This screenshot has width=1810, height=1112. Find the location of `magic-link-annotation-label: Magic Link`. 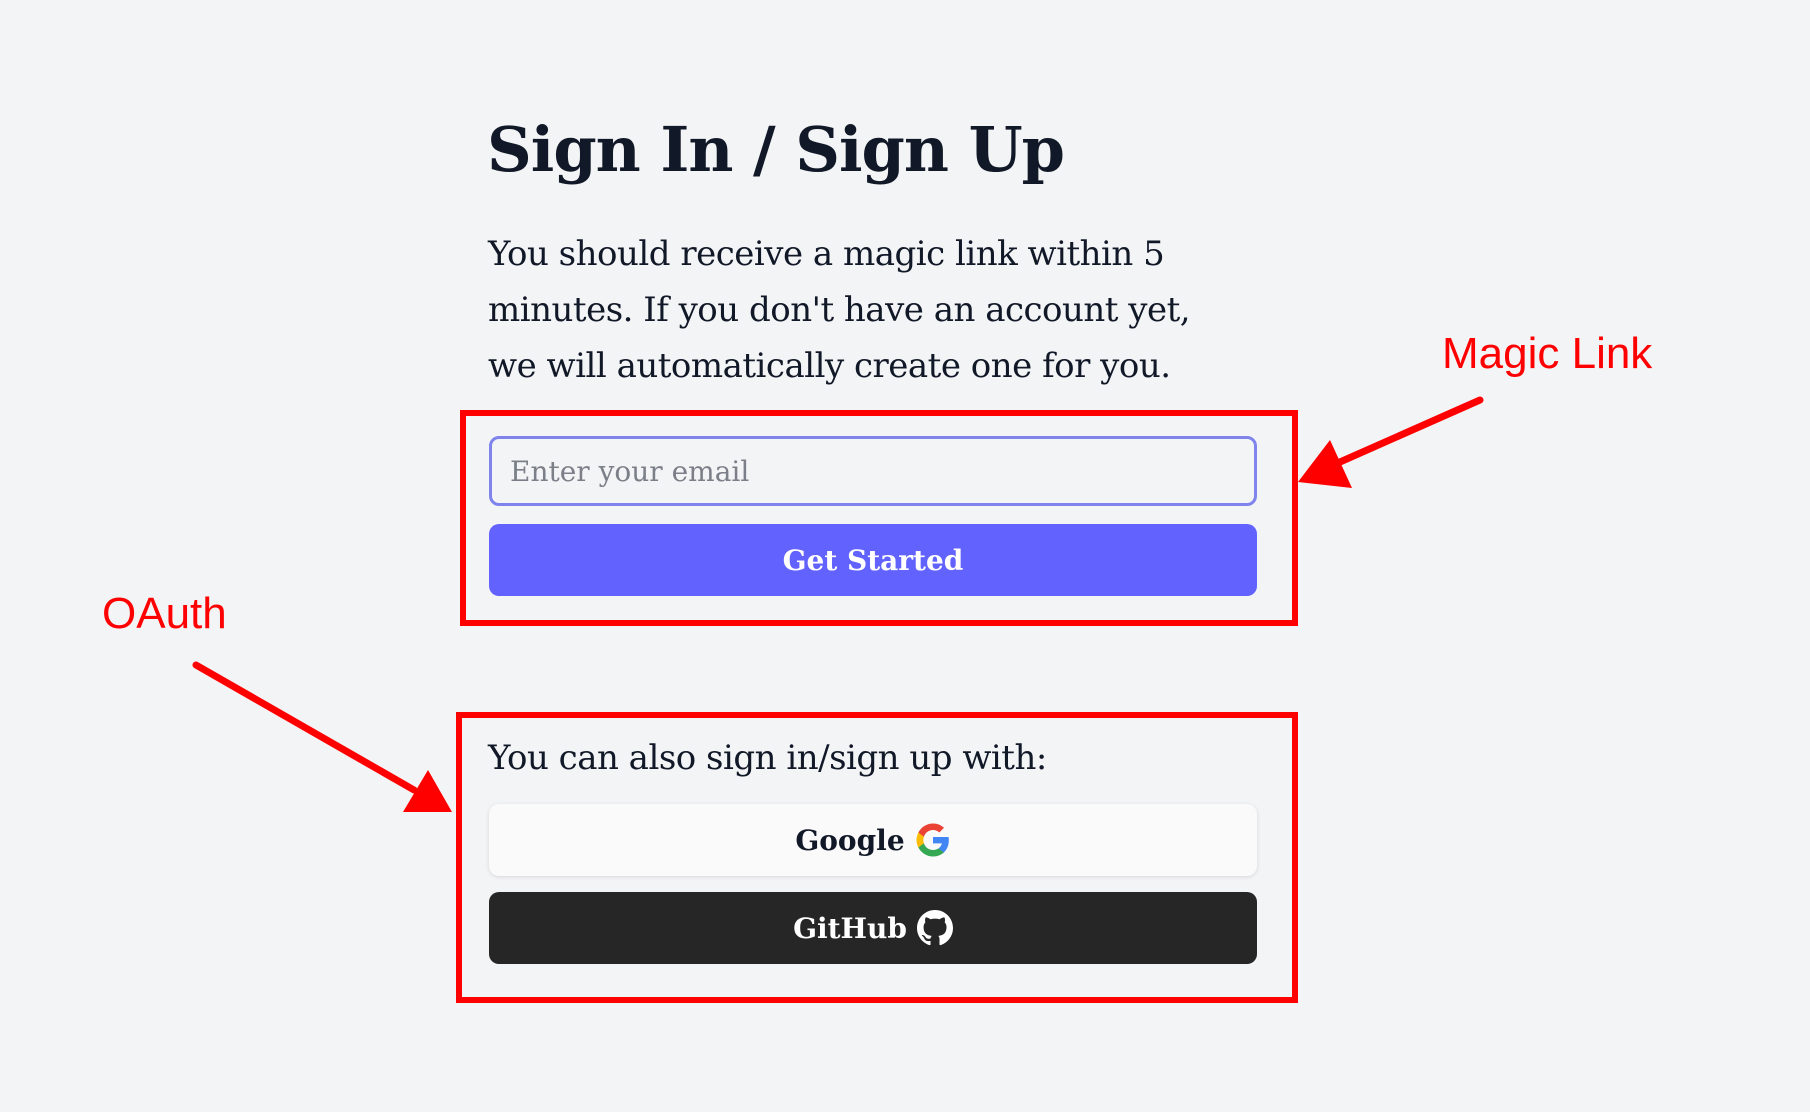

magic-link-annotation-label: Magic Link is located at coordinates (1547, 353).